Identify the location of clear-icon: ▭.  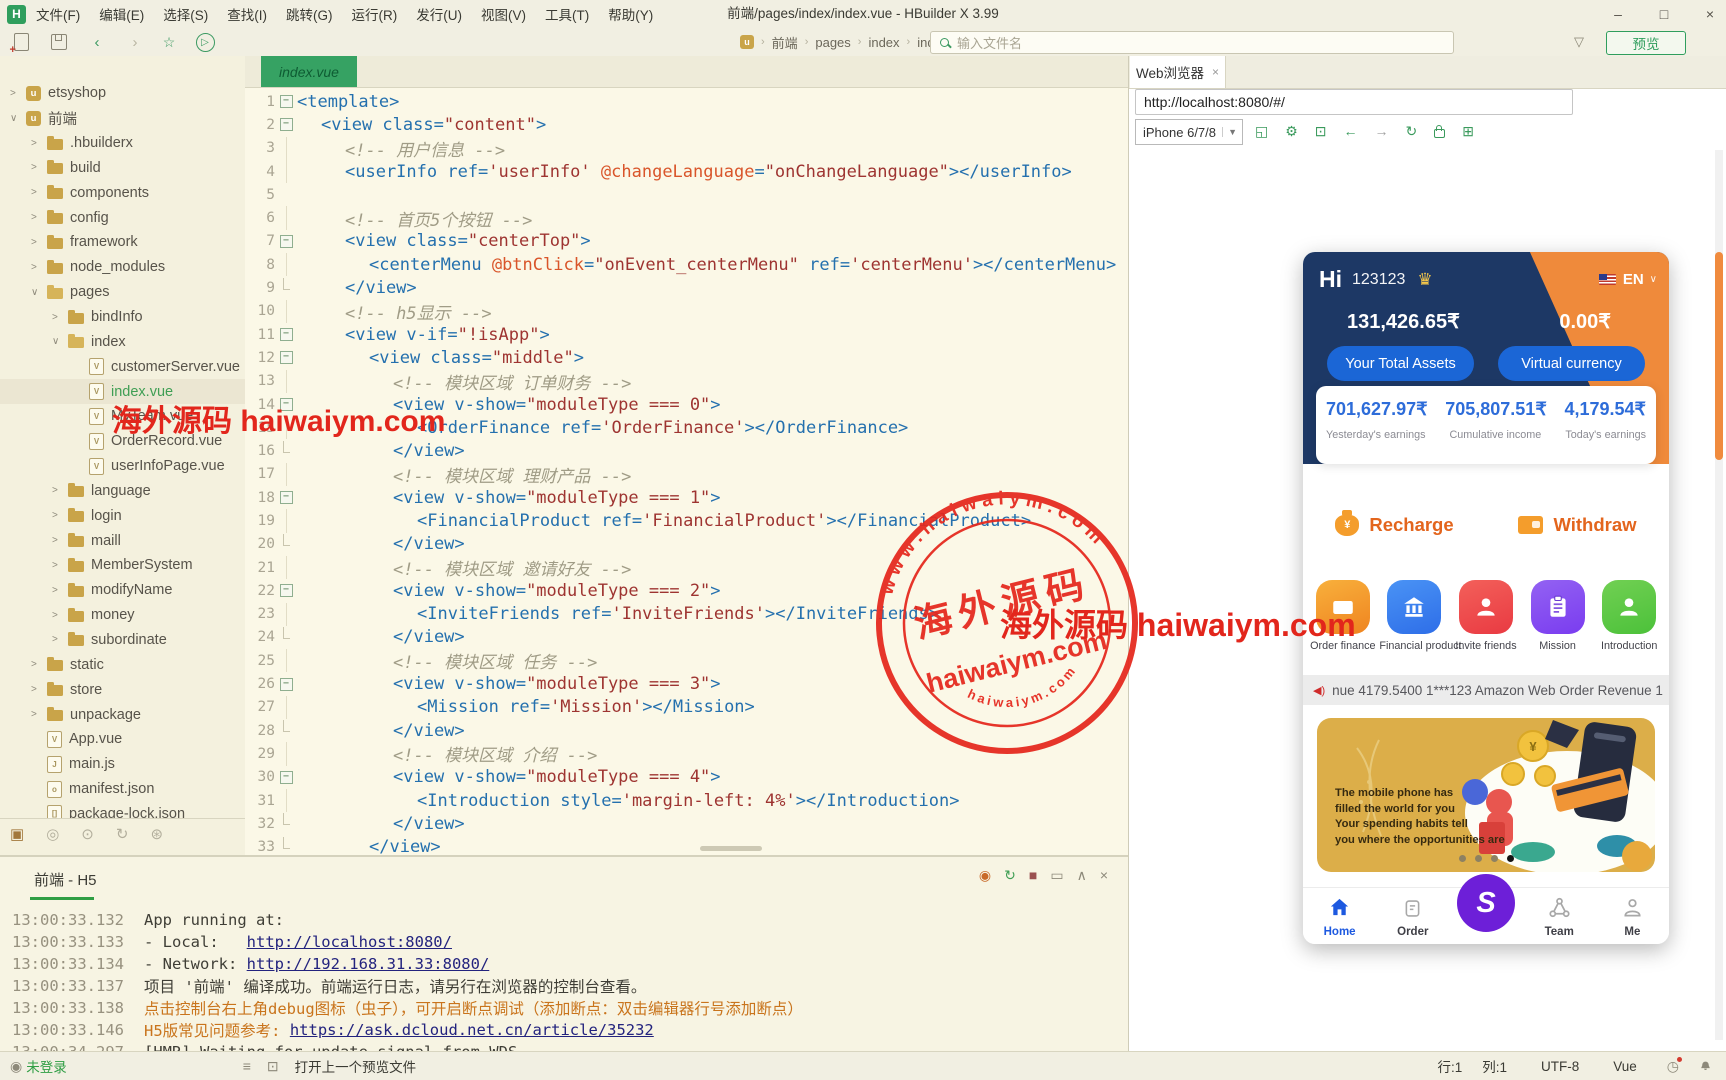
(1056, 875).